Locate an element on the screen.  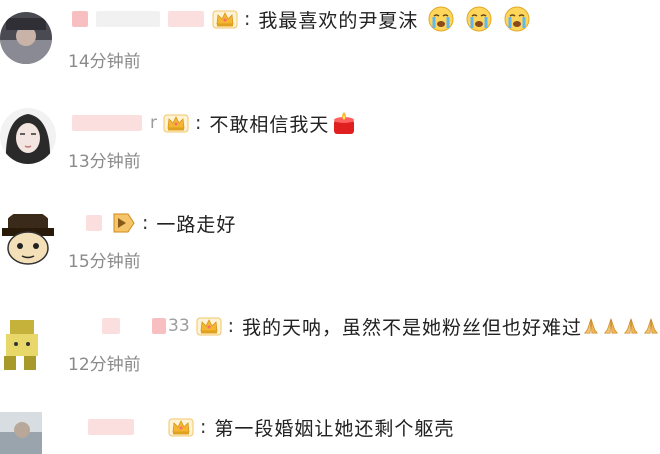
comment-line: r : 不敢相信我天 is located at coordinates (214, 123).